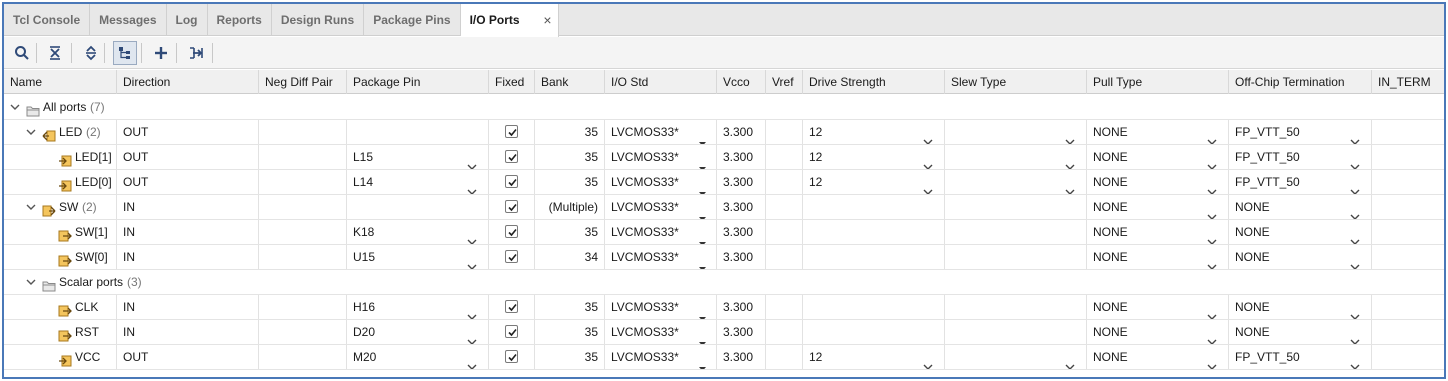 This screenshot has height=381, width=1448. What do you see at coordinates (509, 20) in the screenshot?
I see `tab-i-o-ports: I/O Ports ×` at bounding box center [509, 20].